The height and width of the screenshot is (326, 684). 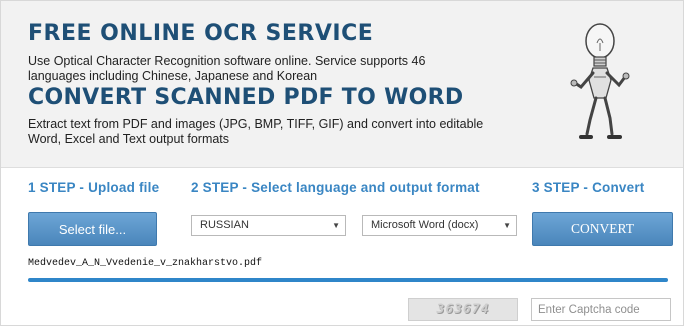 I want to click on upload-progress-bar, so click(x=348, y=280).